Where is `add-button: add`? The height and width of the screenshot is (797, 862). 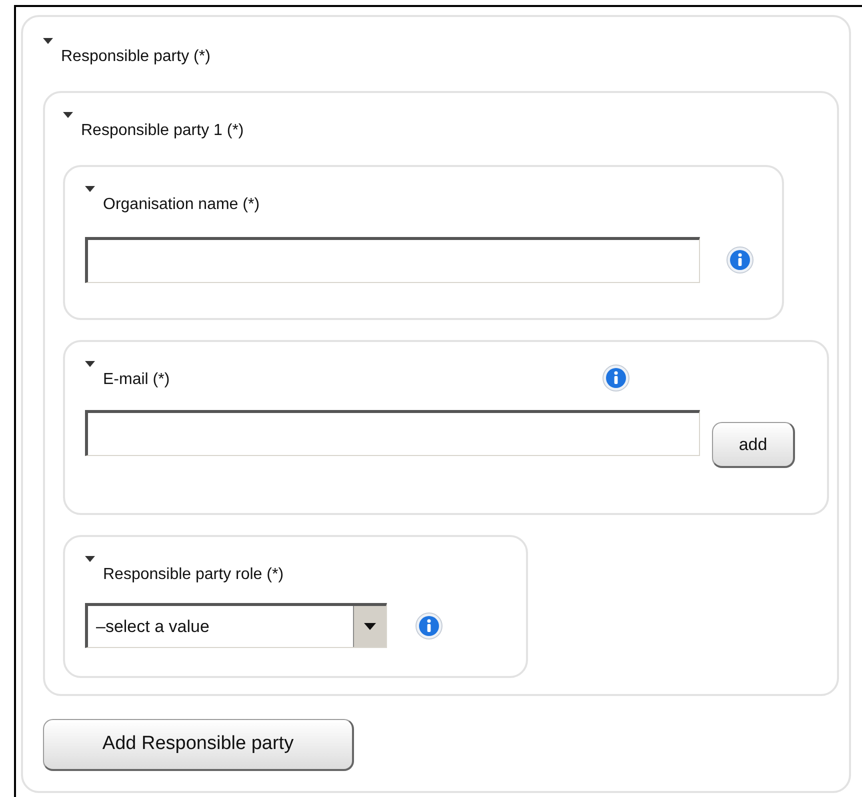
add-button: add is located at coordinates (753, 445).